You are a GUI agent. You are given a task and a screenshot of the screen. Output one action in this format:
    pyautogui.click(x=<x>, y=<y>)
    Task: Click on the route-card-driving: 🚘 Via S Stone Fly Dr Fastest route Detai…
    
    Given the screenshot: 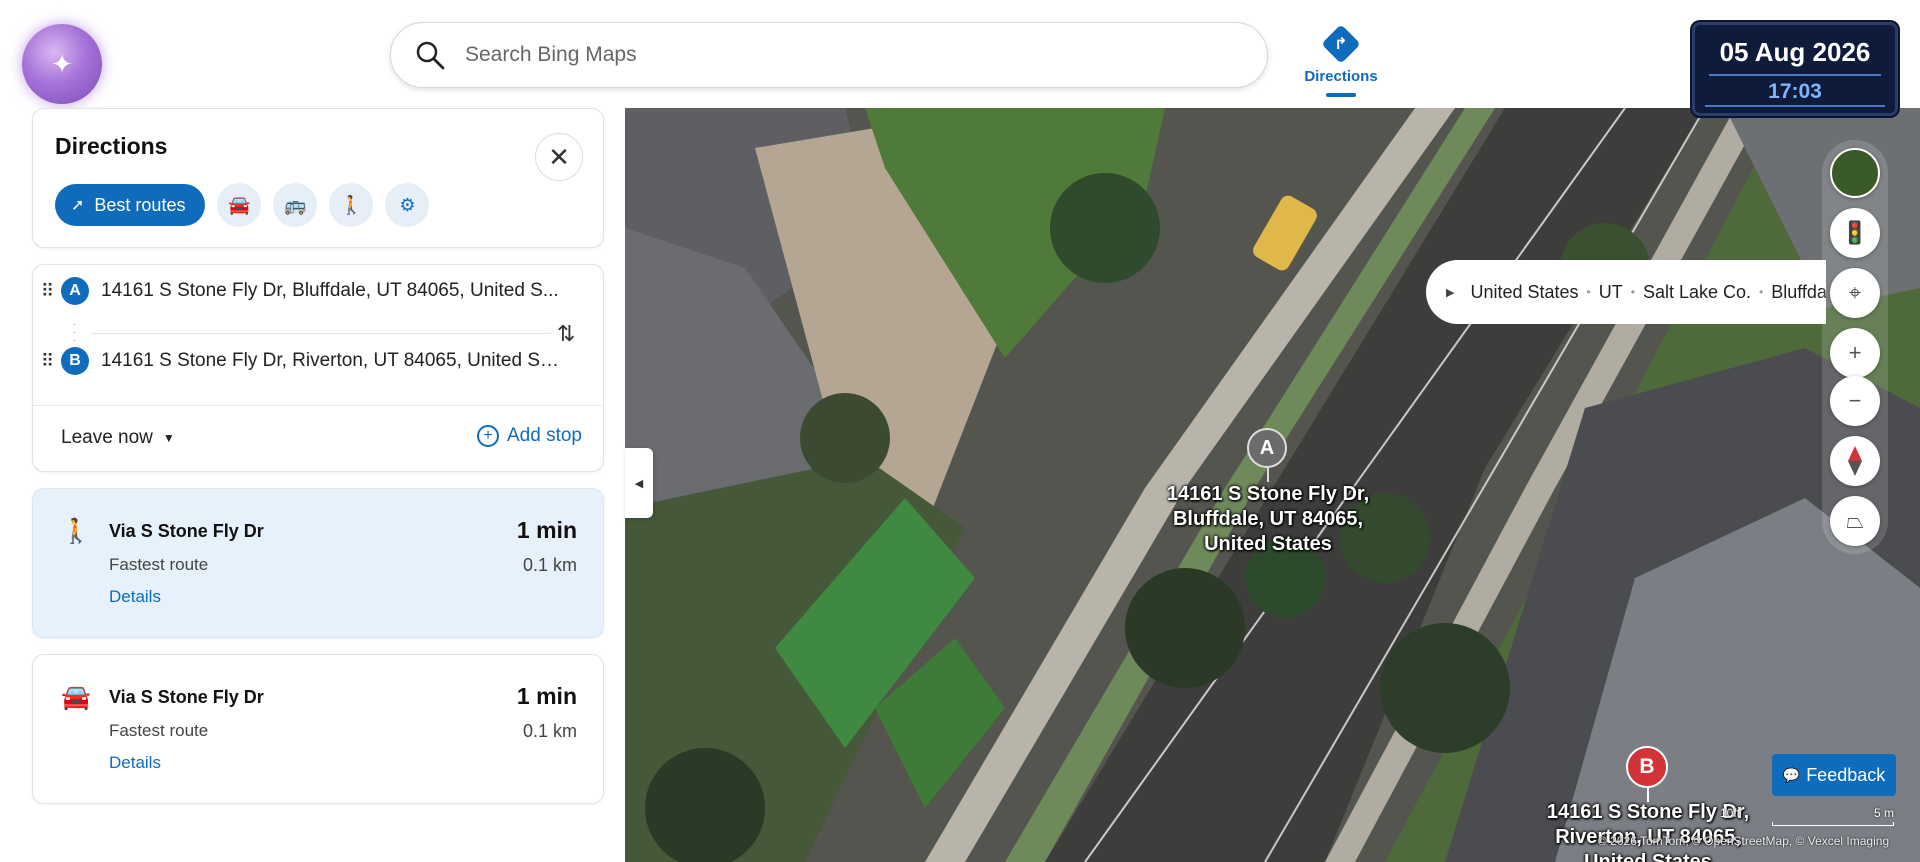 What is the action you would take?
    pyautogui.click(x=318, y=729)
    